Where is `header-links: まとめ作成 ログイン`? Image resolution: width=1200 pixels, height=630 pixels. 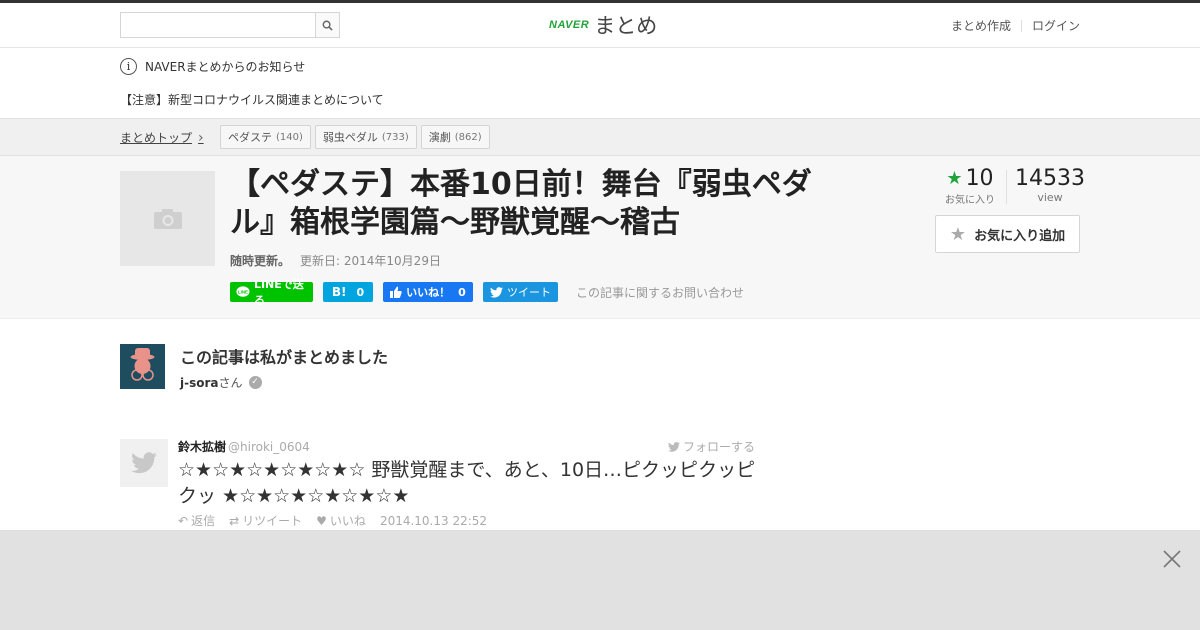
header-links: まとめ作成 ログイン is located at coordinates (1015, 25).